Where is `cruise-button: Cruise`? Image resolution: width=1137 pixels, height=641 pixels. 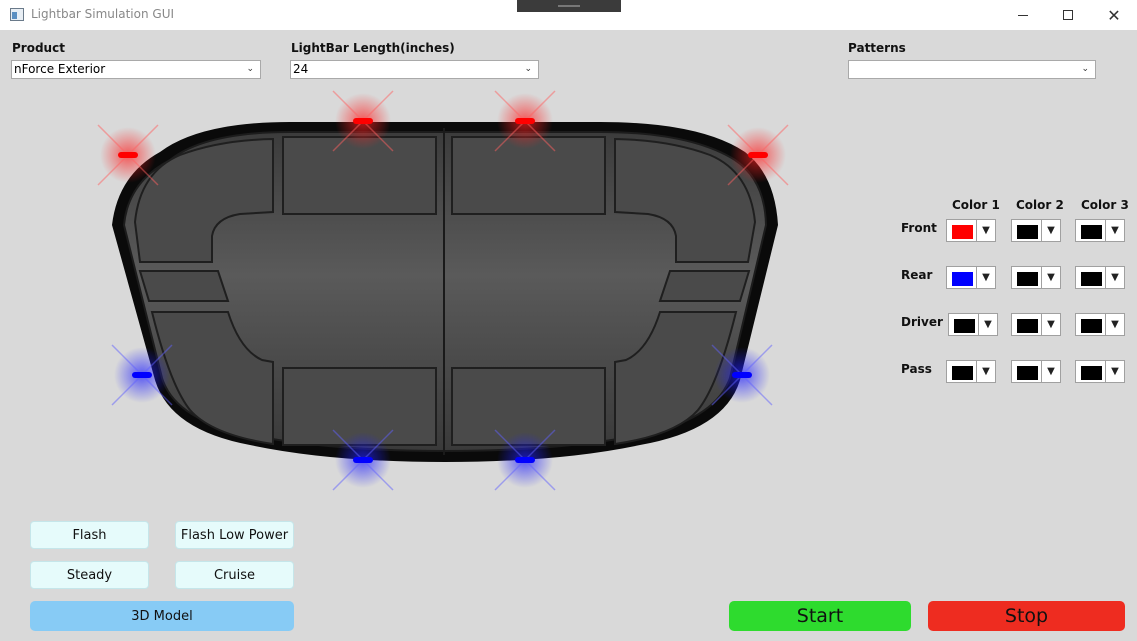
cruise-button: Cruise is located at coordinates (234, 575).